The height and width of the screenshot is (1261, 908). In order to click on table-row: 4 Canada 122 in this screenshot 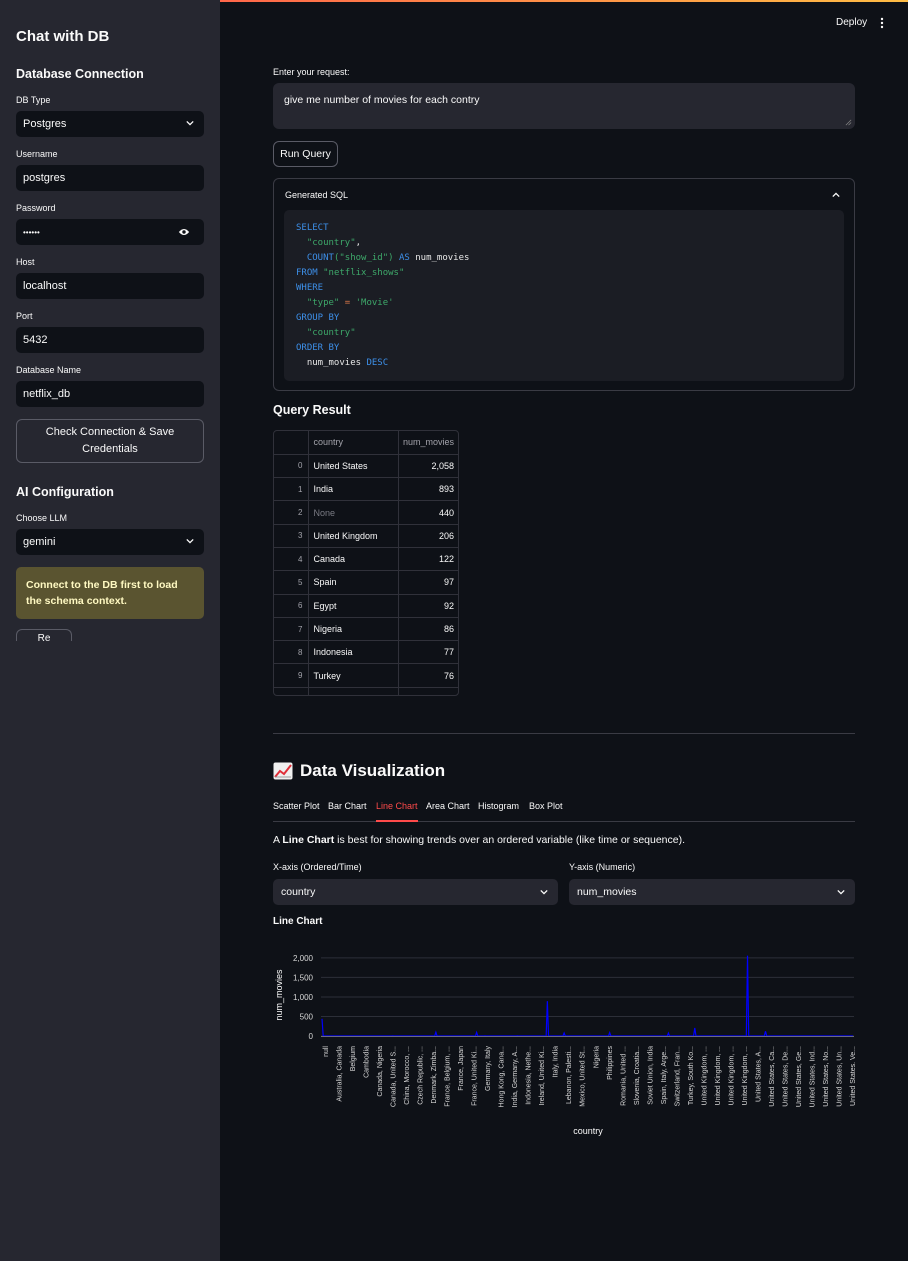, I will do `click(366, 559)`.